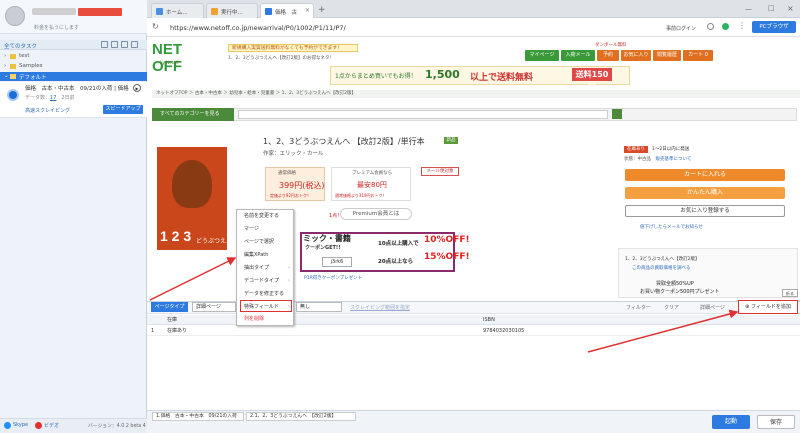 This screenshot has height=433, width=800. What do you see at coordinates (73, 76) in the screenshot?
I see `tree-item-default: ⌄ デフォルト` at bounding box center [73, 76].